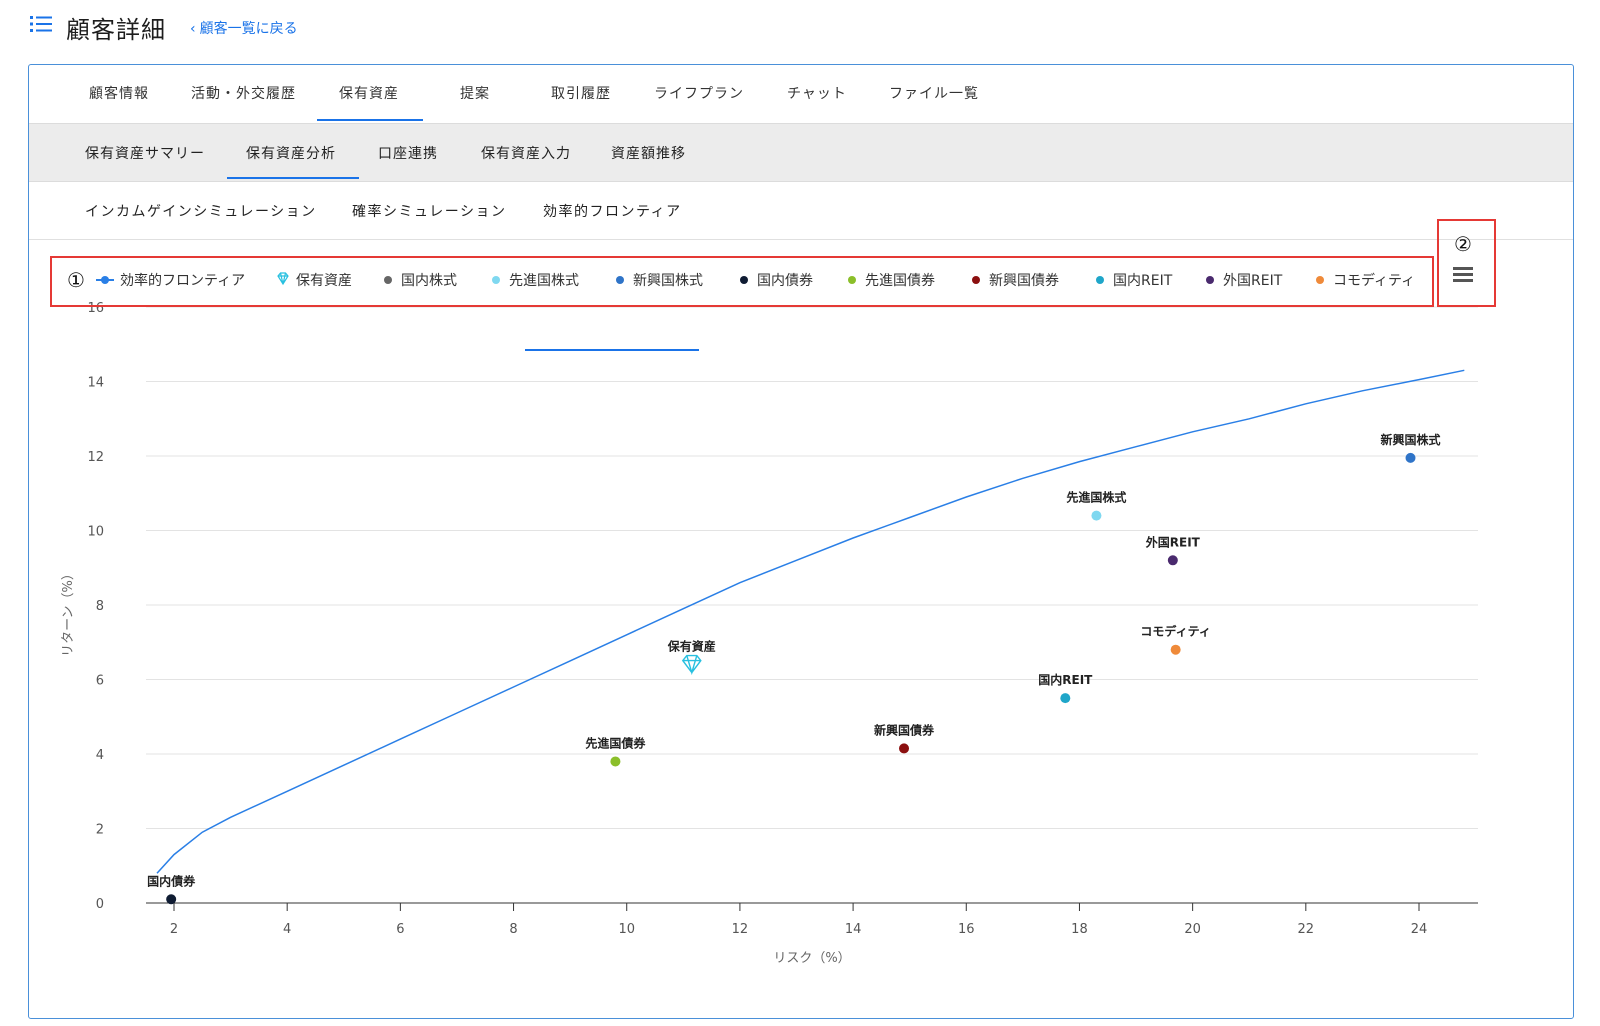 This screenshot has width=1600, height=1026. I want to click on point-label: 先進国債券, so click(615, 742).